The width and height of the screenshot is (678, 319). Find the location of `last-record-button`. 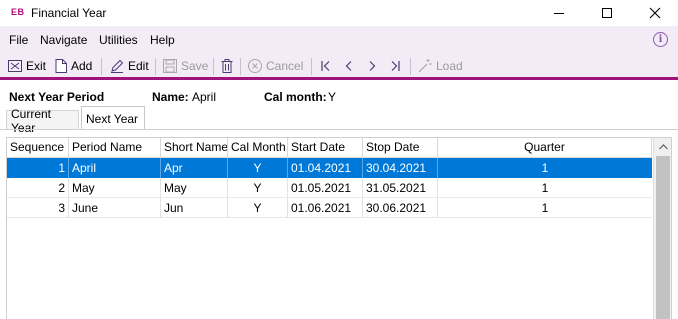

last-record-button is located at coordinates (395, 66).